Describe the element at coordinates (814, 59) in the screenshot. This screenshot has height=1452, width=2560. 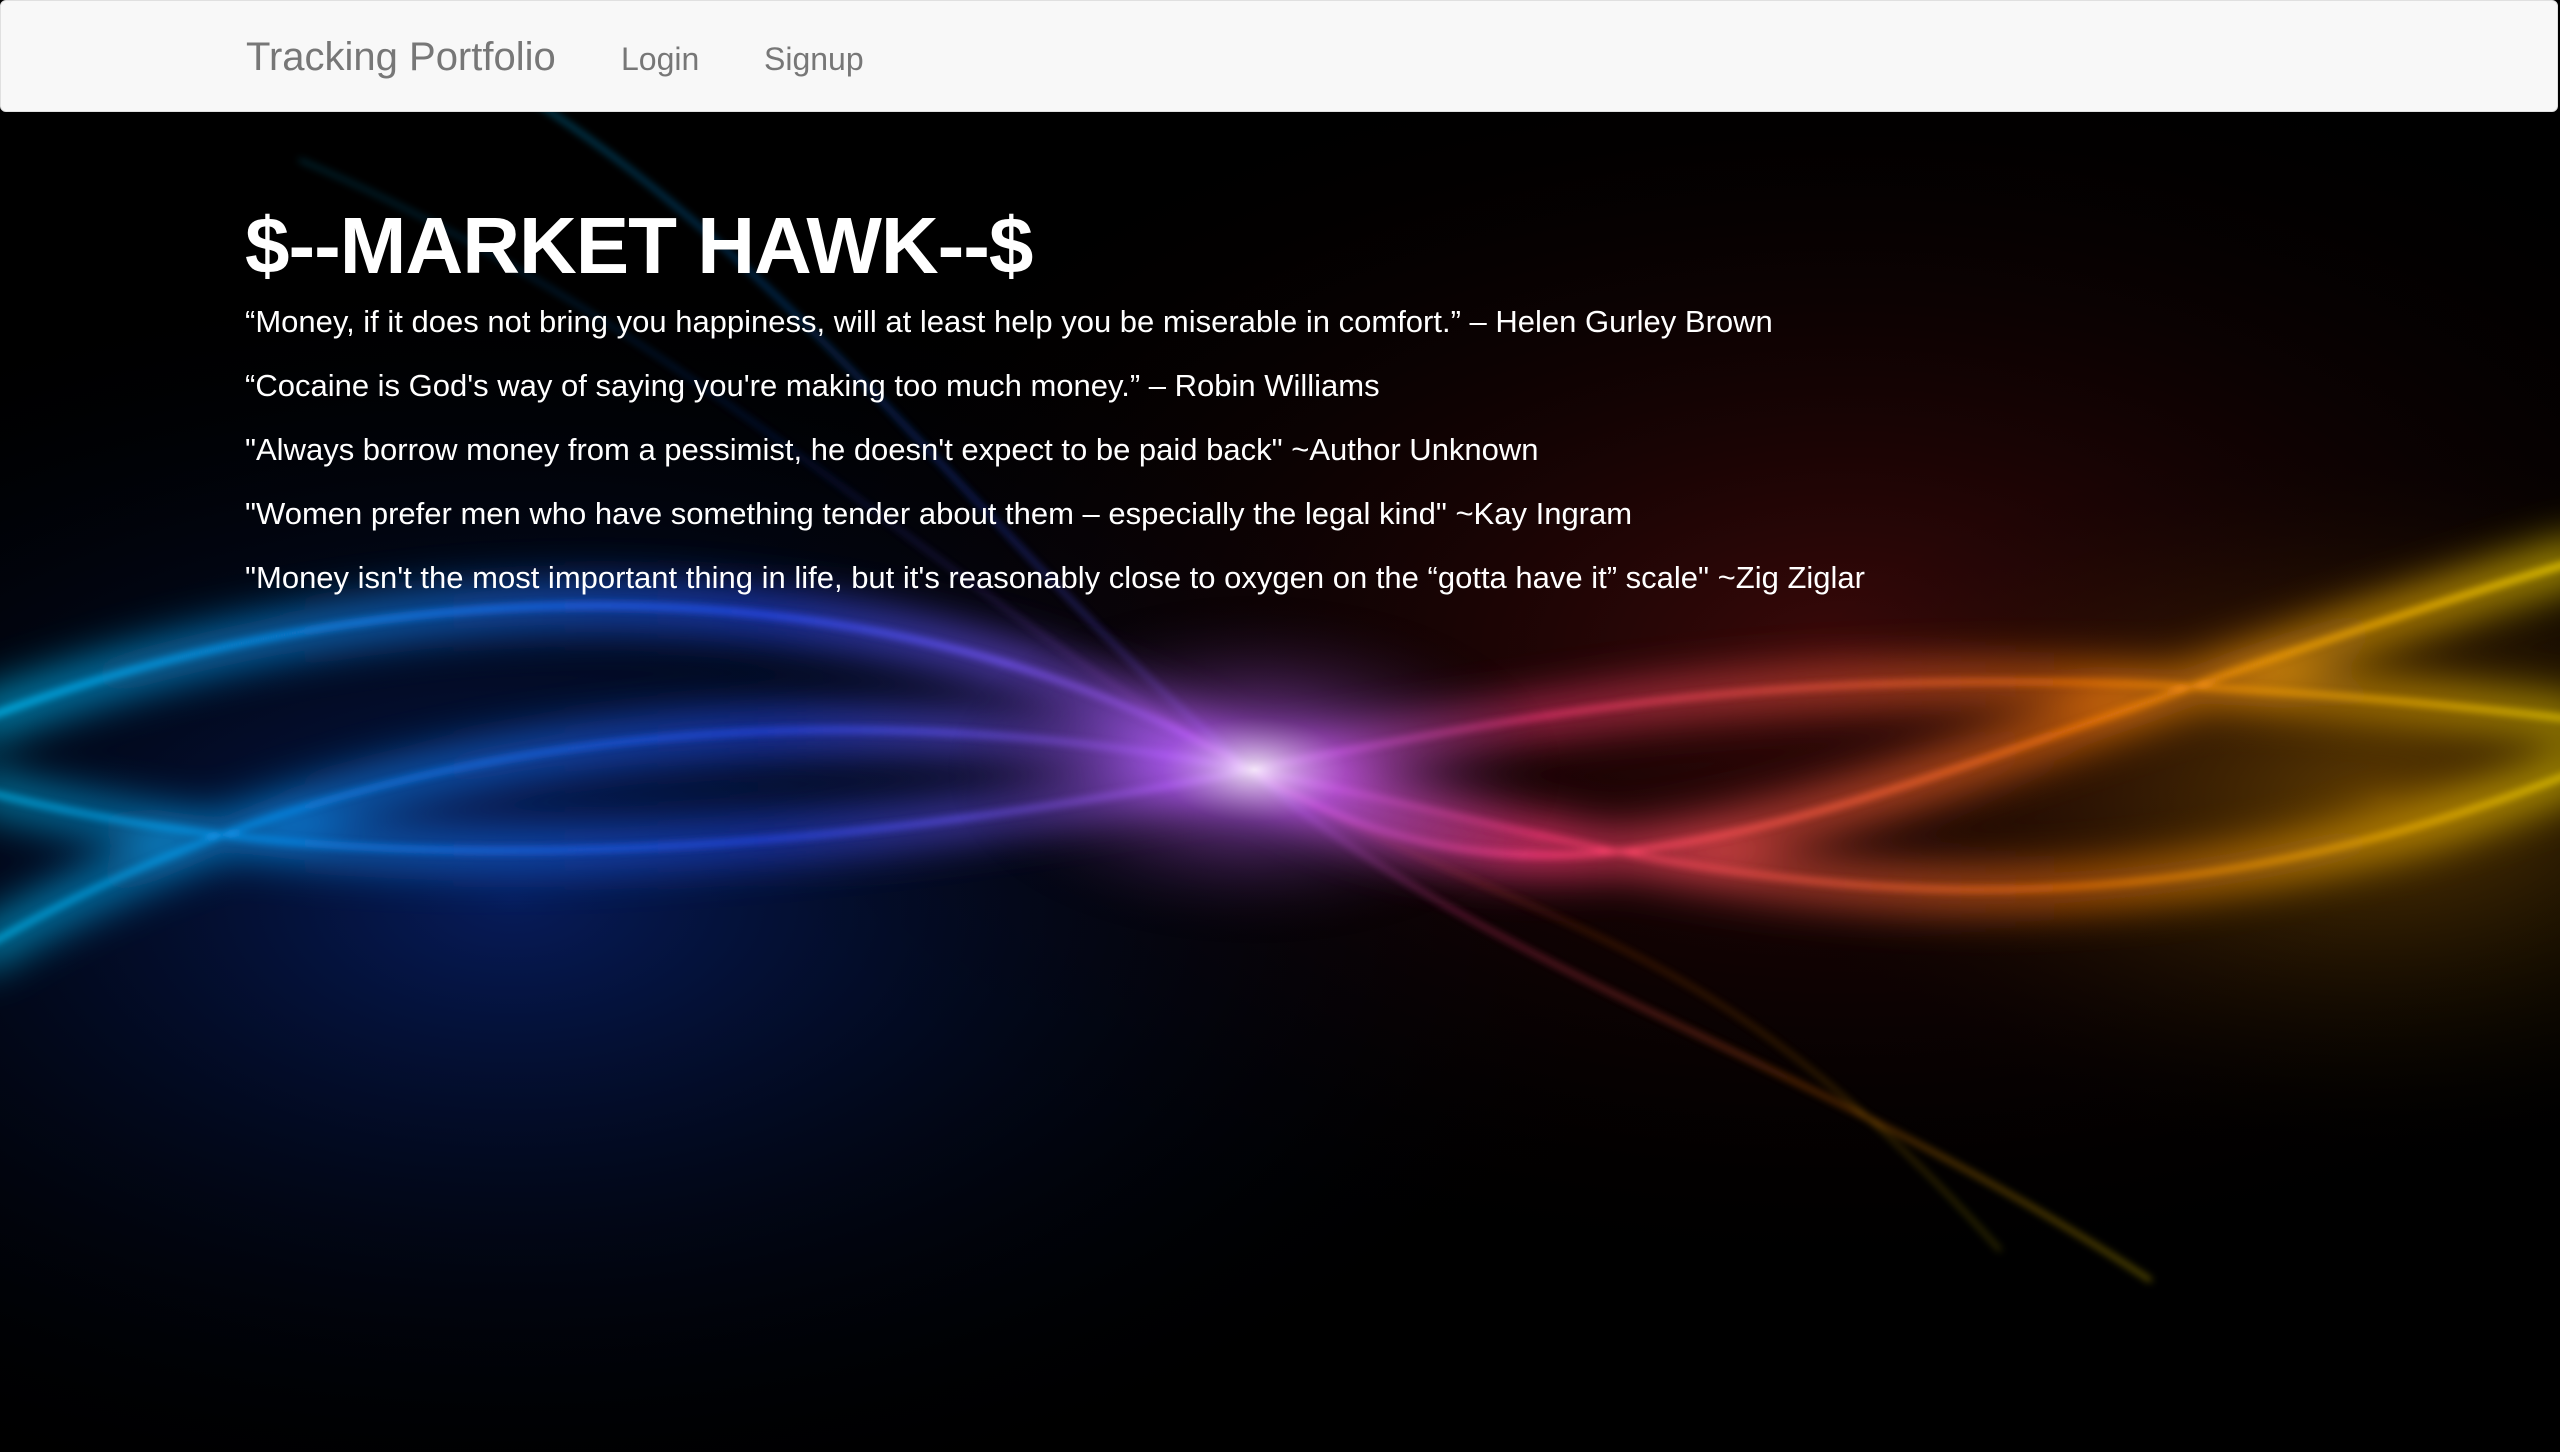
I see `nav-signup-link: Signup` at that location.